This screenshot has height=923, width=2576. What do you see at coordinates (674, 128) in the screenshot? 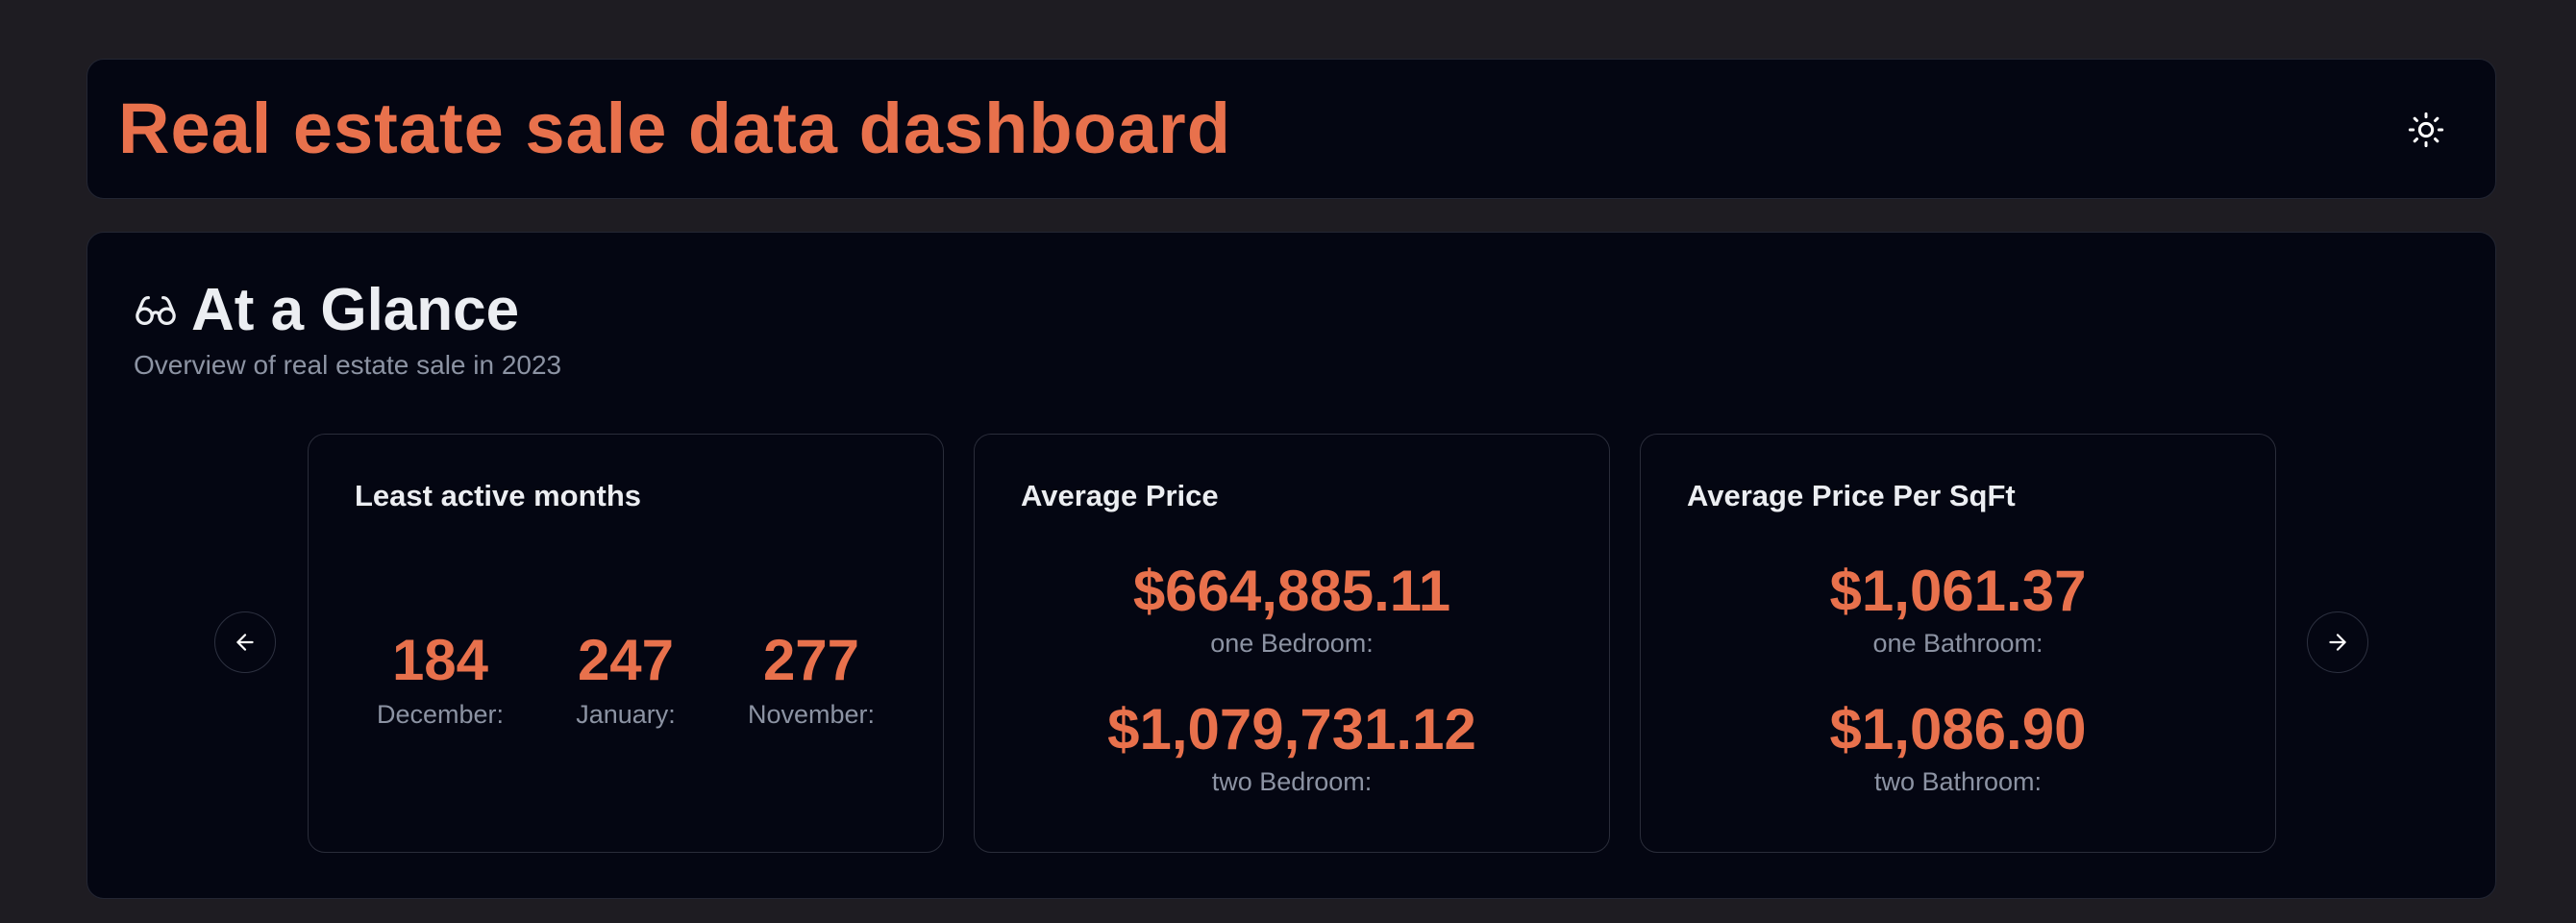
I see `app-title: Real estate sale data dashboard` at bounding box center [674, 128].